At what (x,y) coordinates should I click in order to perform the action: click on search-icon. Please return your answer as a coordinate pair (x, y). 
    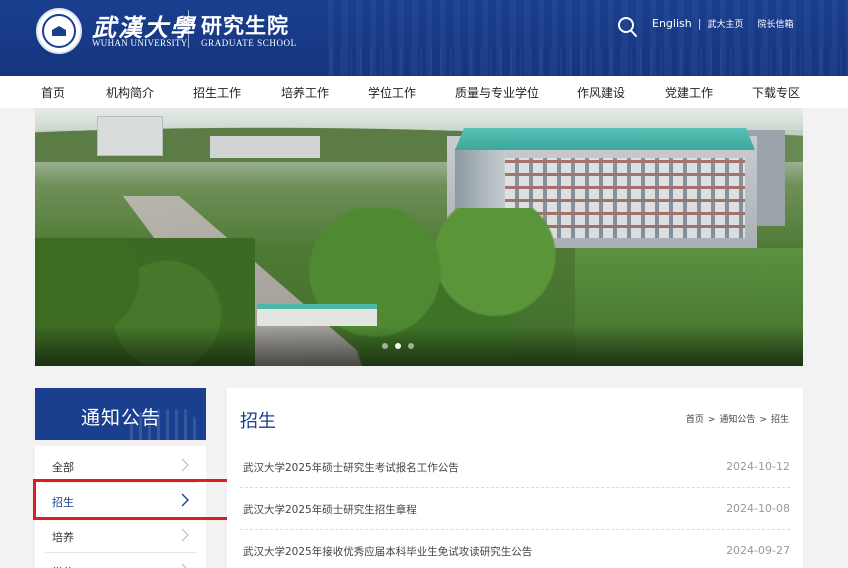
    Looking at the image, I should click on (627, 27).